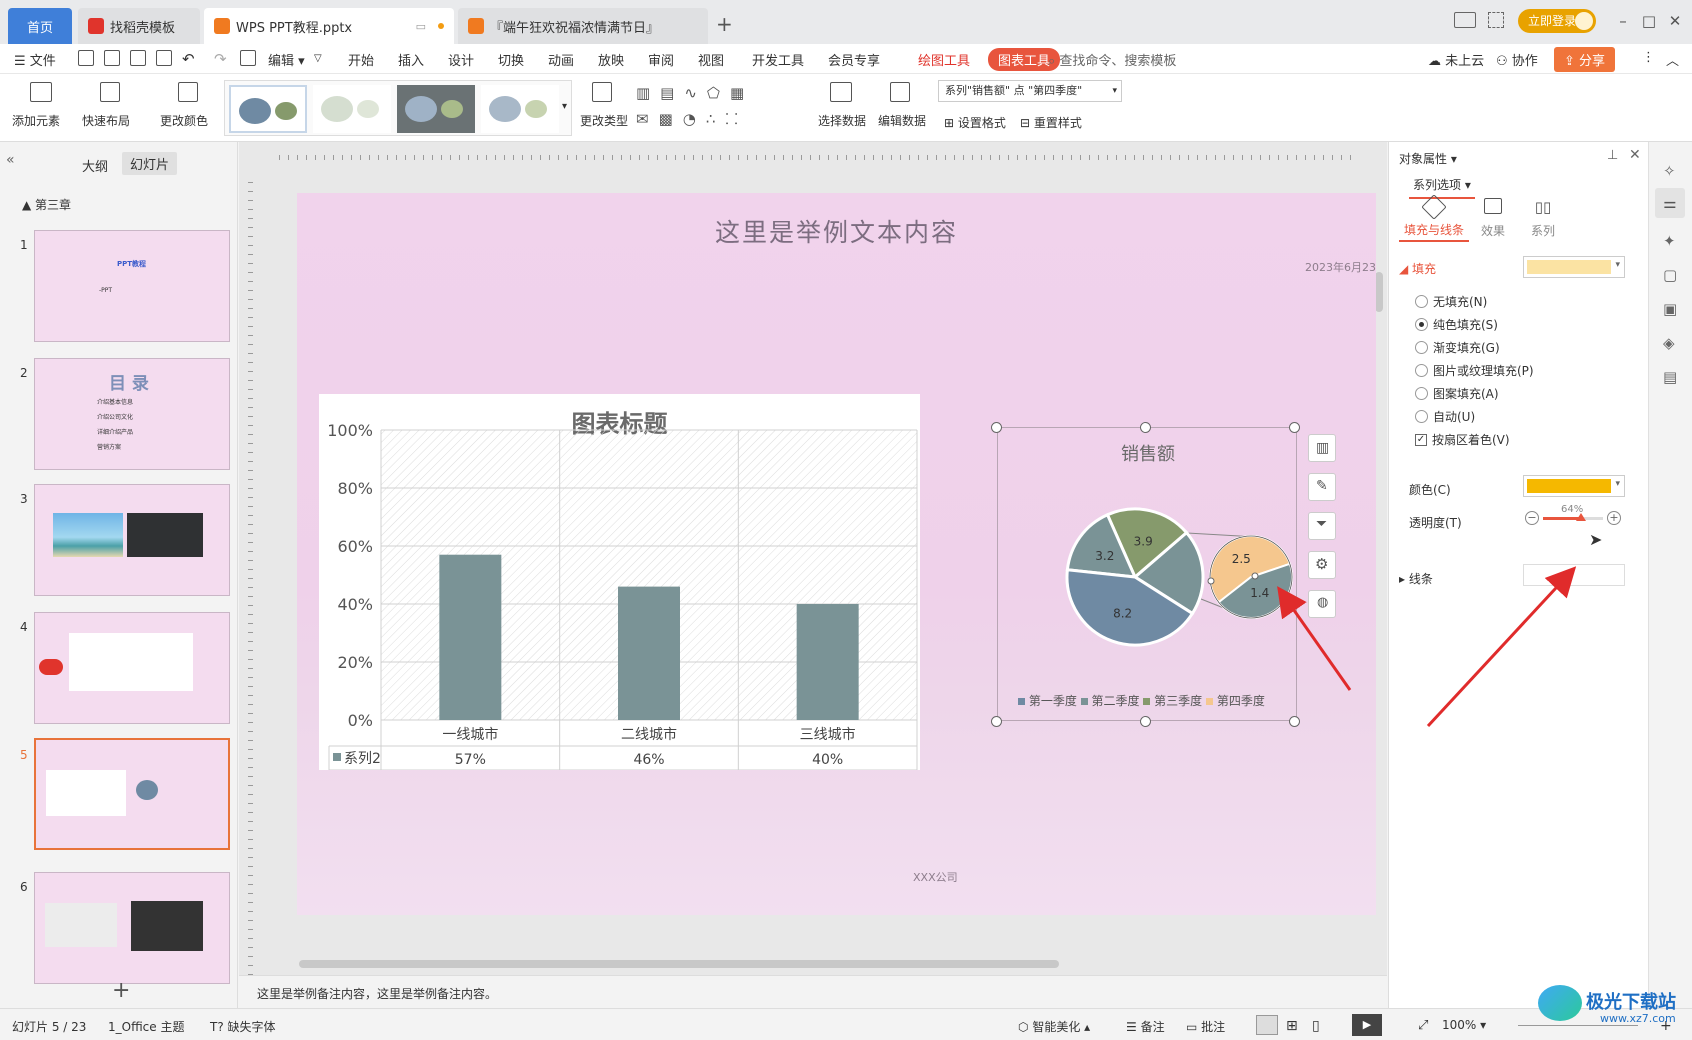 The width and height of the screenshot is (1692, 1040). What do you see at coordinates (1532, 518) in the screenshot?
I see `decrease-transparency-button: −` at bounding box center [1532, 518].